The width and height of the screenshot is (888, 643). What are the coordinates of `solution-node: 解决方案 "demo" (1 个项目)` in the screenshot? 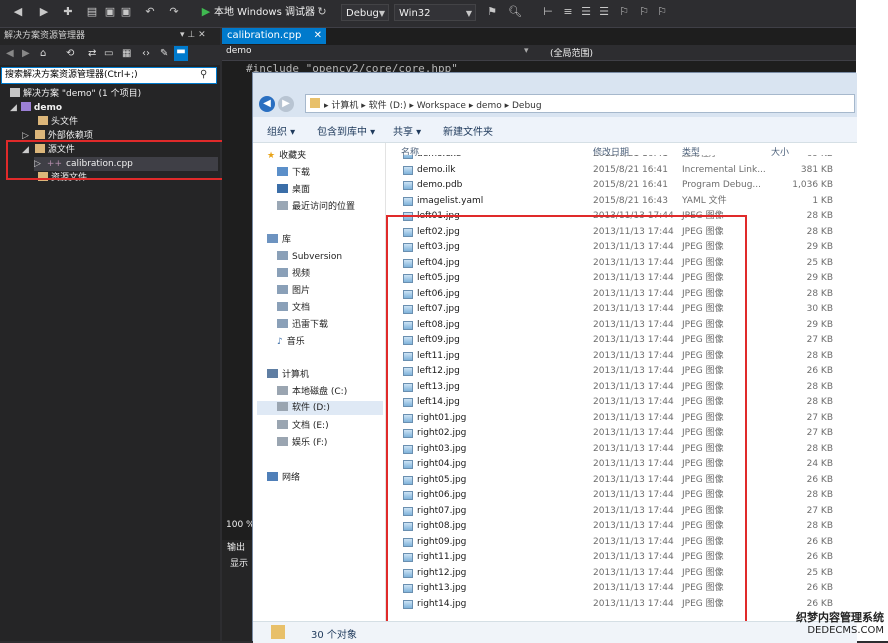 It's located at (75, 94).